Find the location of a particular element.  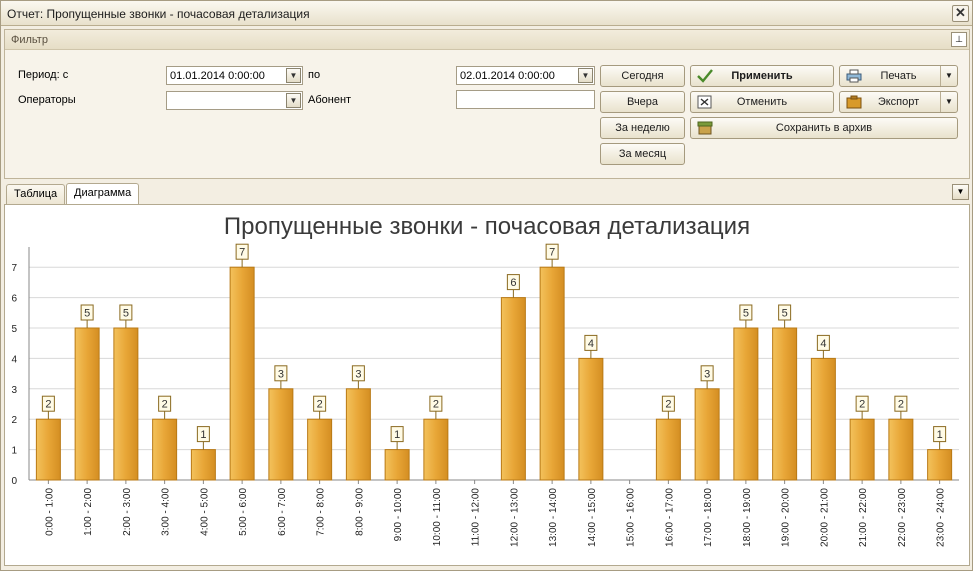

filter-header-label: Фильтр is located at coordinates (29, 40).